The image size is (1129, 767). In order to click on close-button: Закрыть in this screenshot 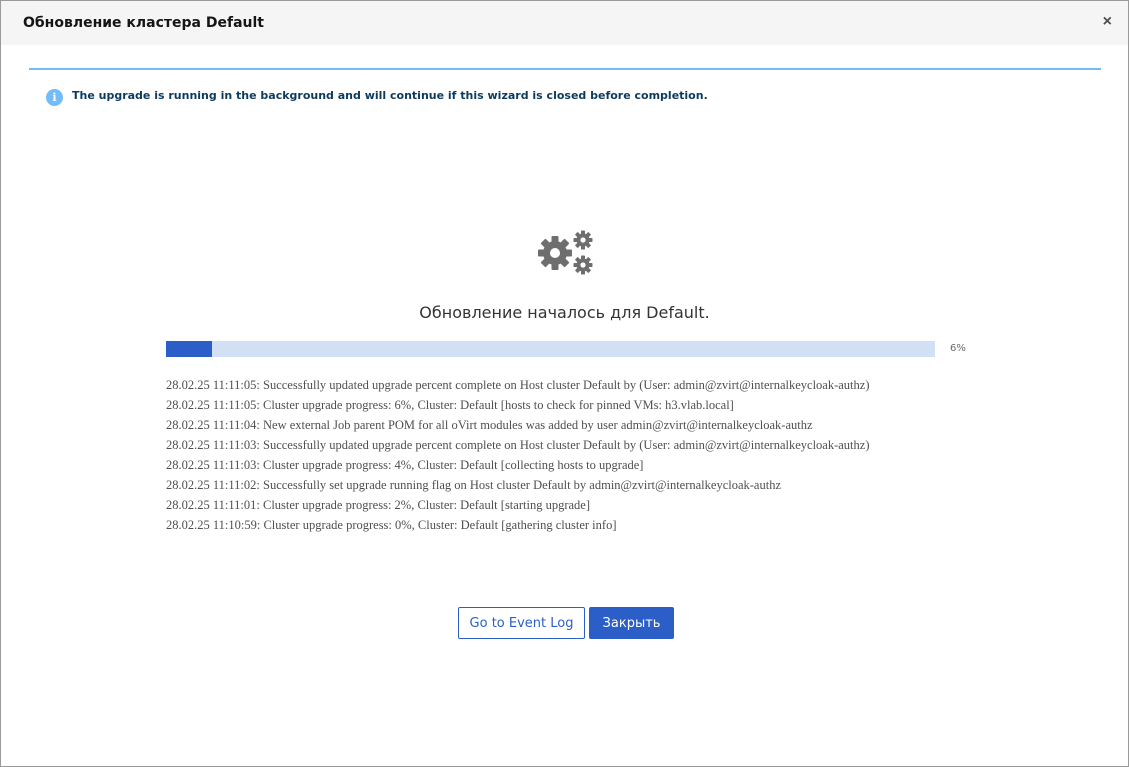, I will do `click(631, 623)`.